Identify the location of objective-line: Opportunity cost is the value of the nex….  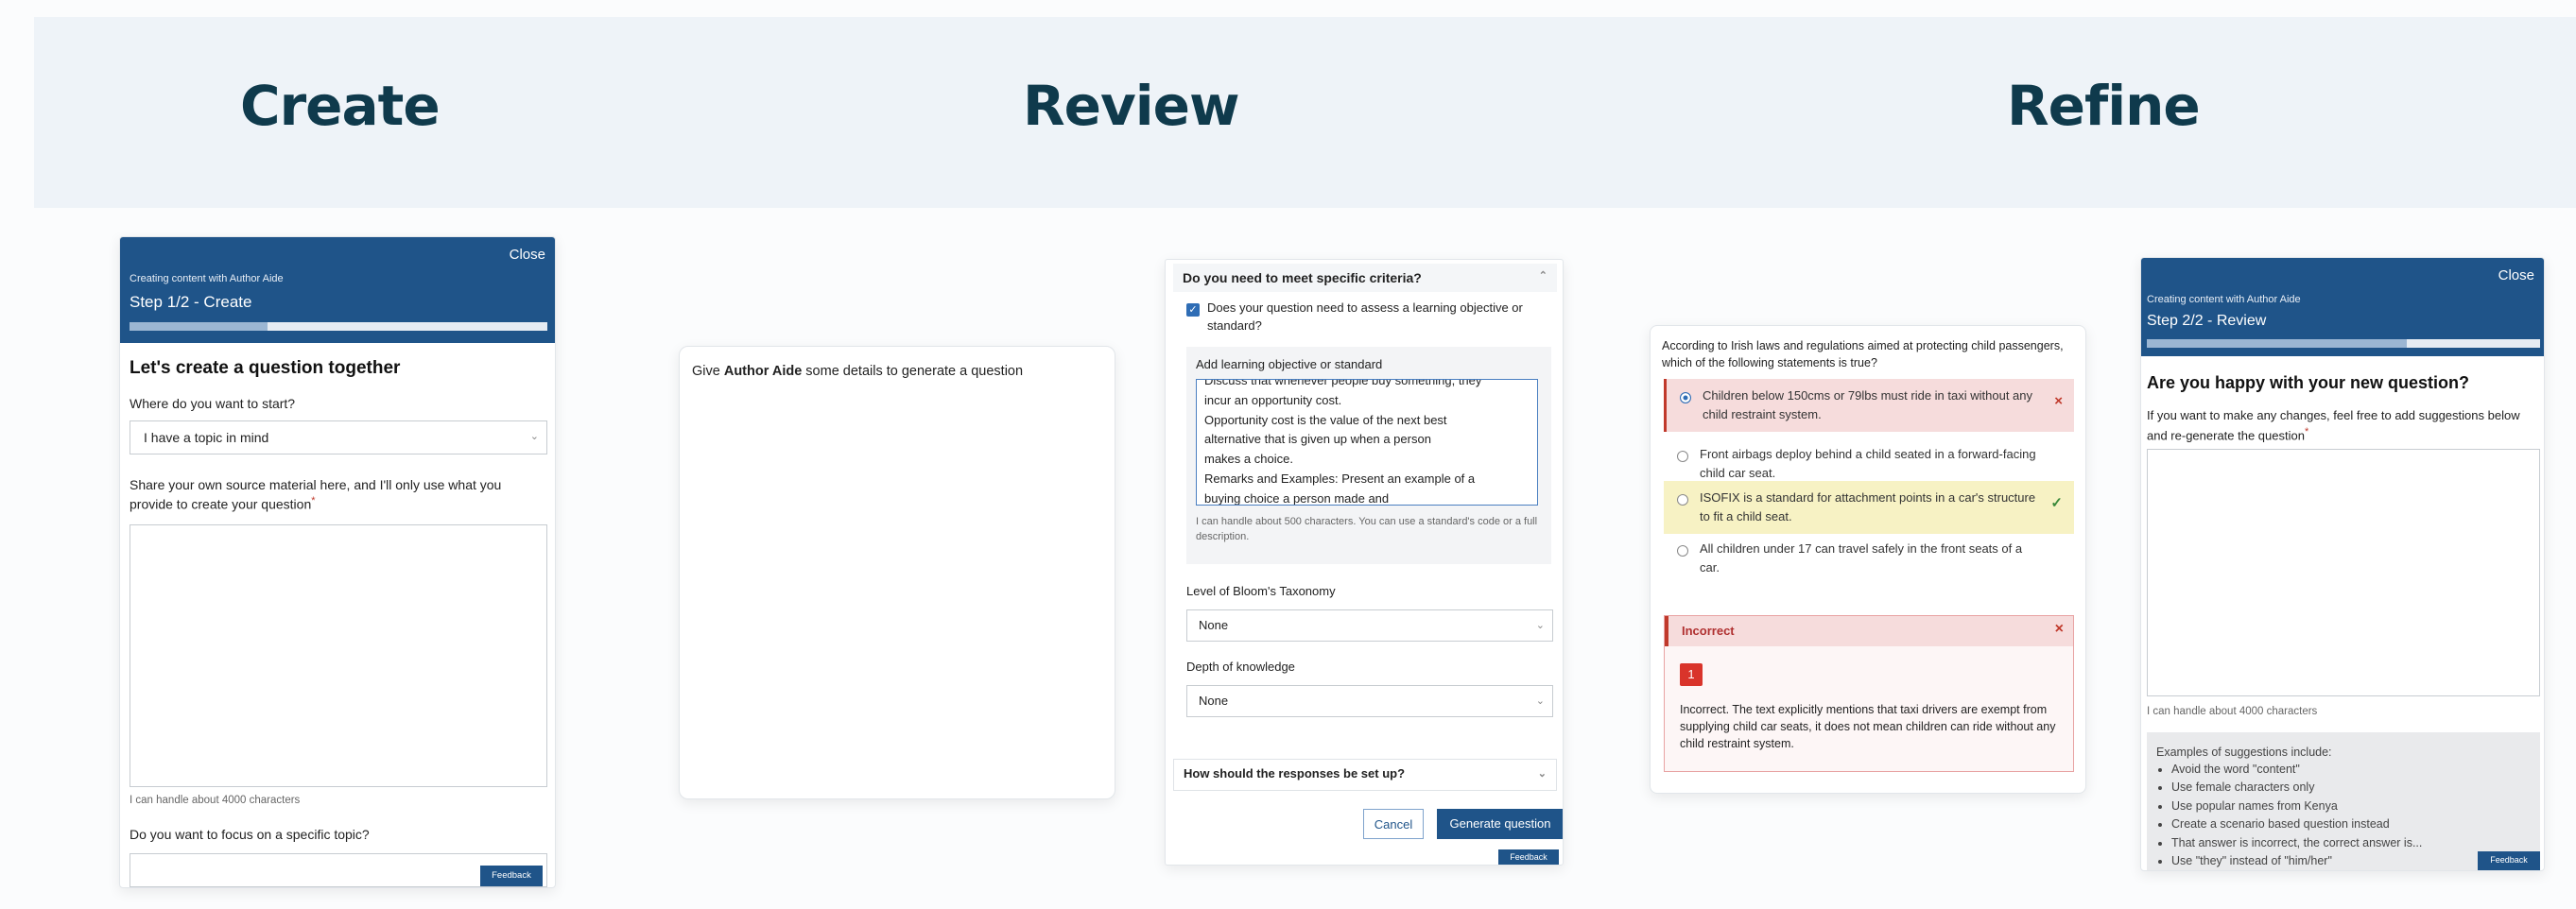
(1325, 420).